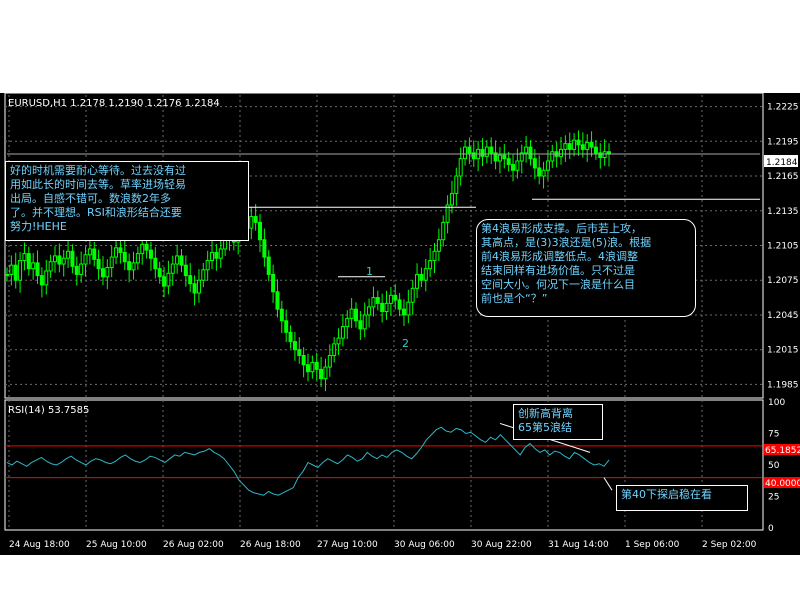  Describe the element at coordinates (501, 545) in the screenshot. I see `time-tick-label: 30 Aug 22:00` at that location.